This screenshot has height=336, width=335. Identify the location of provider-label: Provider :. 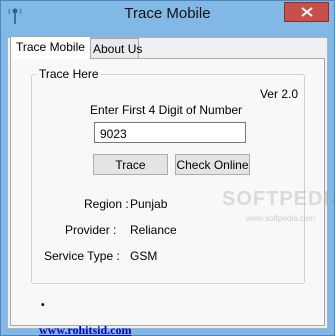
(91, 230).